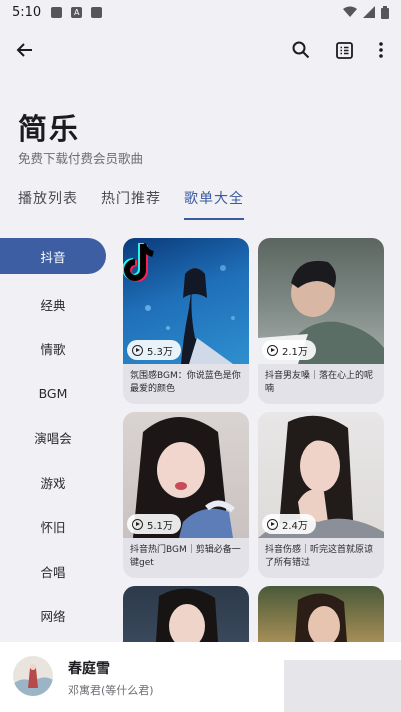 The width and height of the screenshot is (401, 712). I want to click on app-bar, so click(200, 50).